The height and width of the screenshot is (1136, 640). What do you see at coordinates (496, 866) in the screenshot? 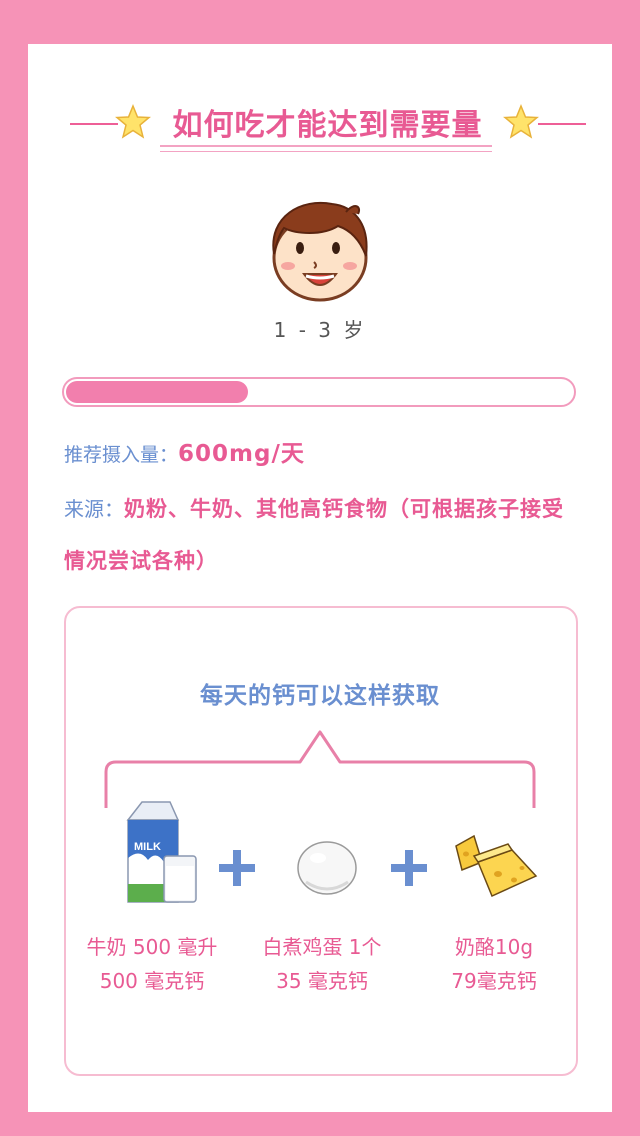
I see `cheese-icon` at bounding box center [496, 866].